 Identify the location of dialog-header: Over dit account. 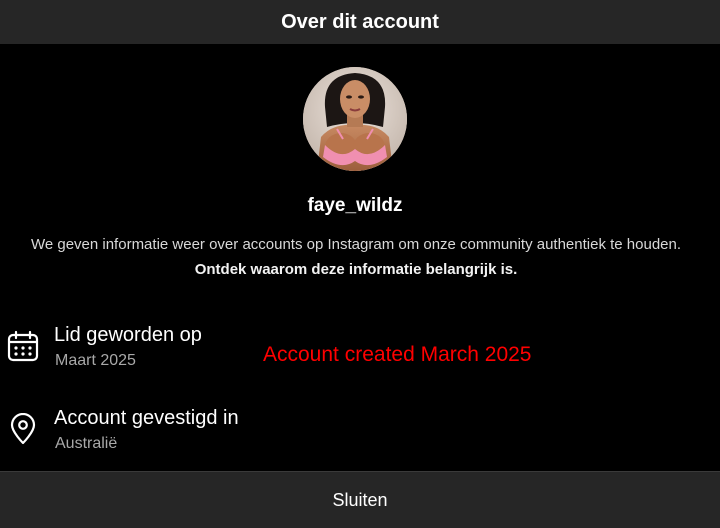
(360, 22).